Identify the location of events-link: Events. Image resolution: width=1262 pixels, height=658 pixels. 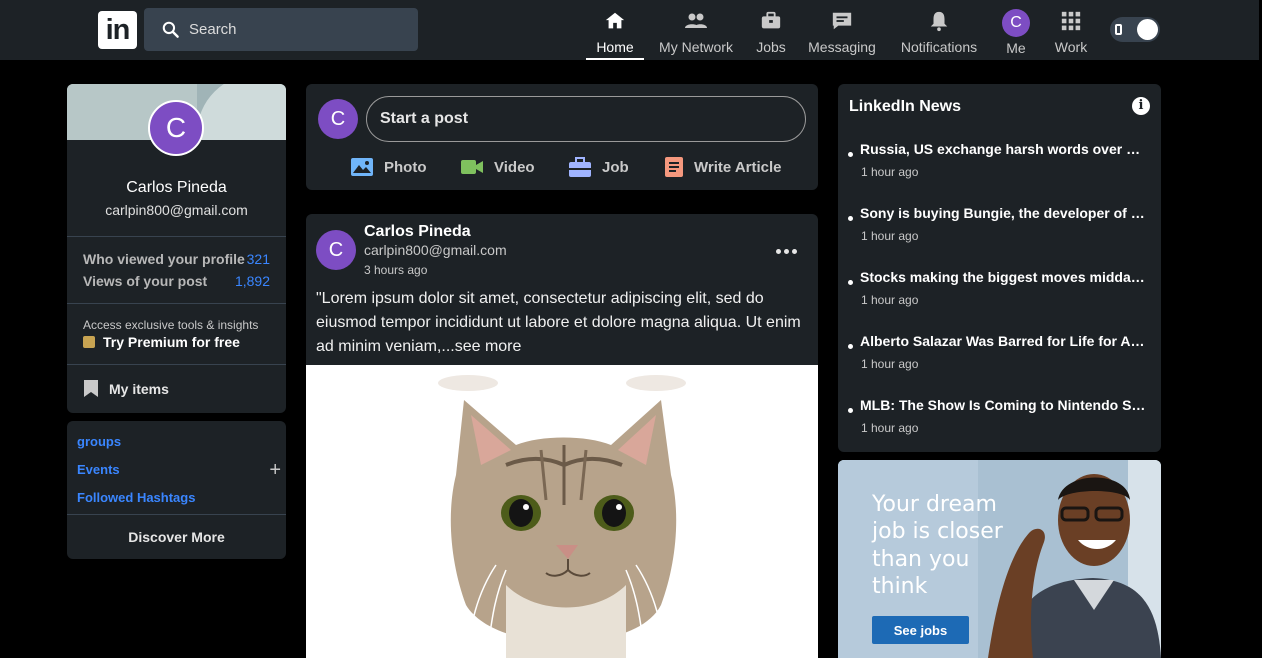
(98, 469).